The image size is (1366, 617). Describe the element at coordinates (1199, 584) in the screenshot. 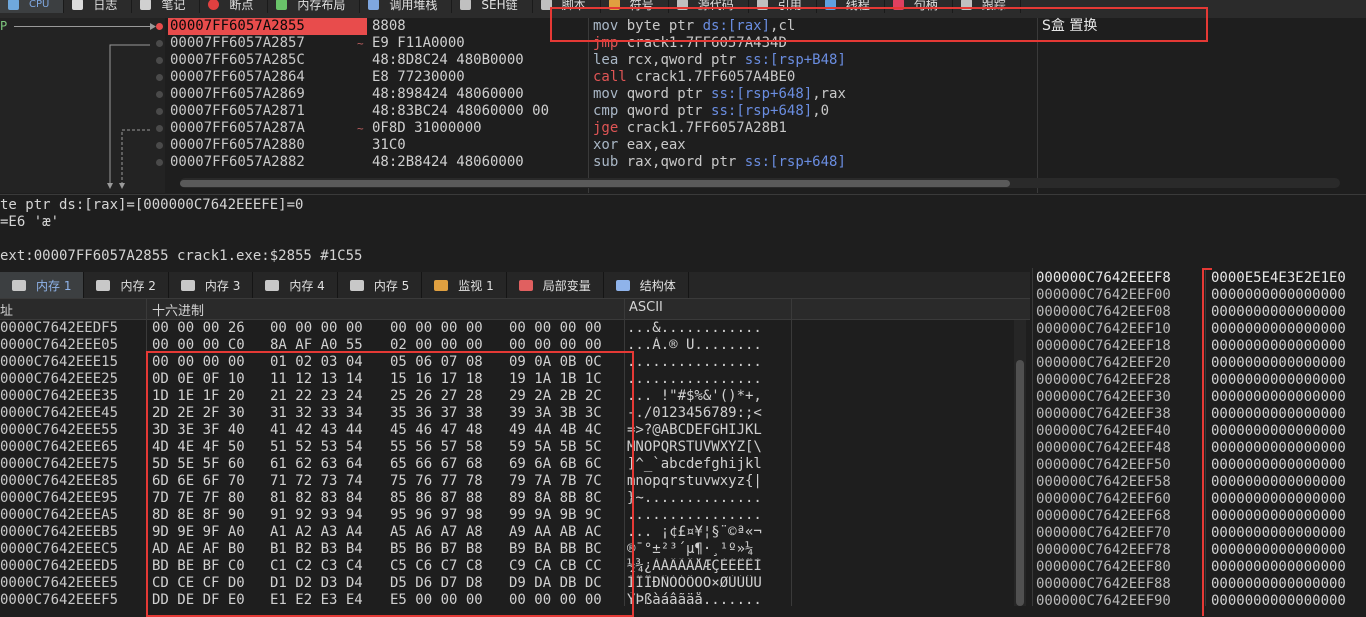

I see `stack-row: 000000C7642EEF88 0000000000000000` at that location.